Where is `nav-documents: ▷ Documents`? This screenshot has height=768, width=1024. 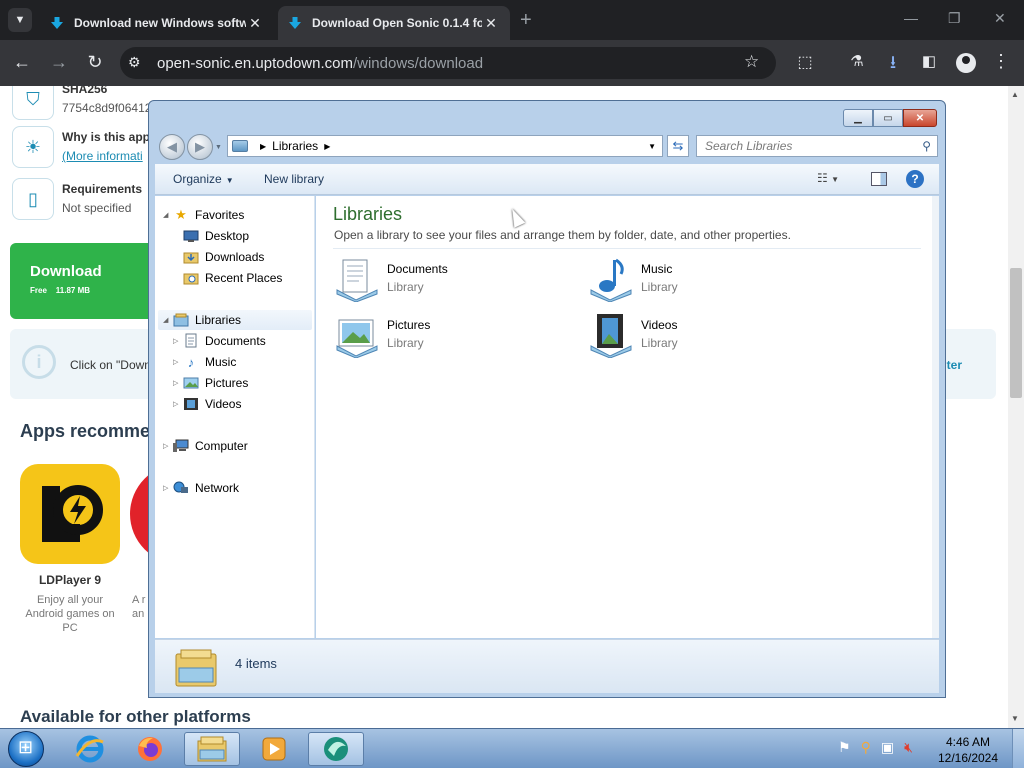
nav-documents: ▷ Documents is located at coordinates (219, 341).